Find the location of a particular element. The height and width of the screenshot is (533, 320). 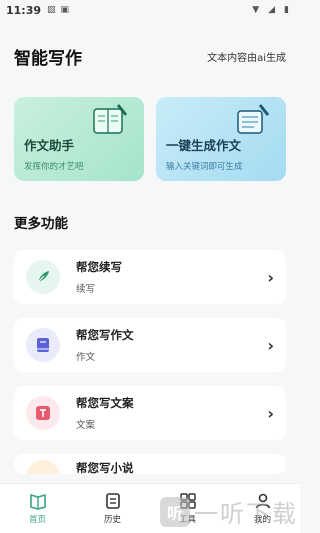

ai-disclaimer: 文本内容由ai生成 is located at coordinates (246, 58).